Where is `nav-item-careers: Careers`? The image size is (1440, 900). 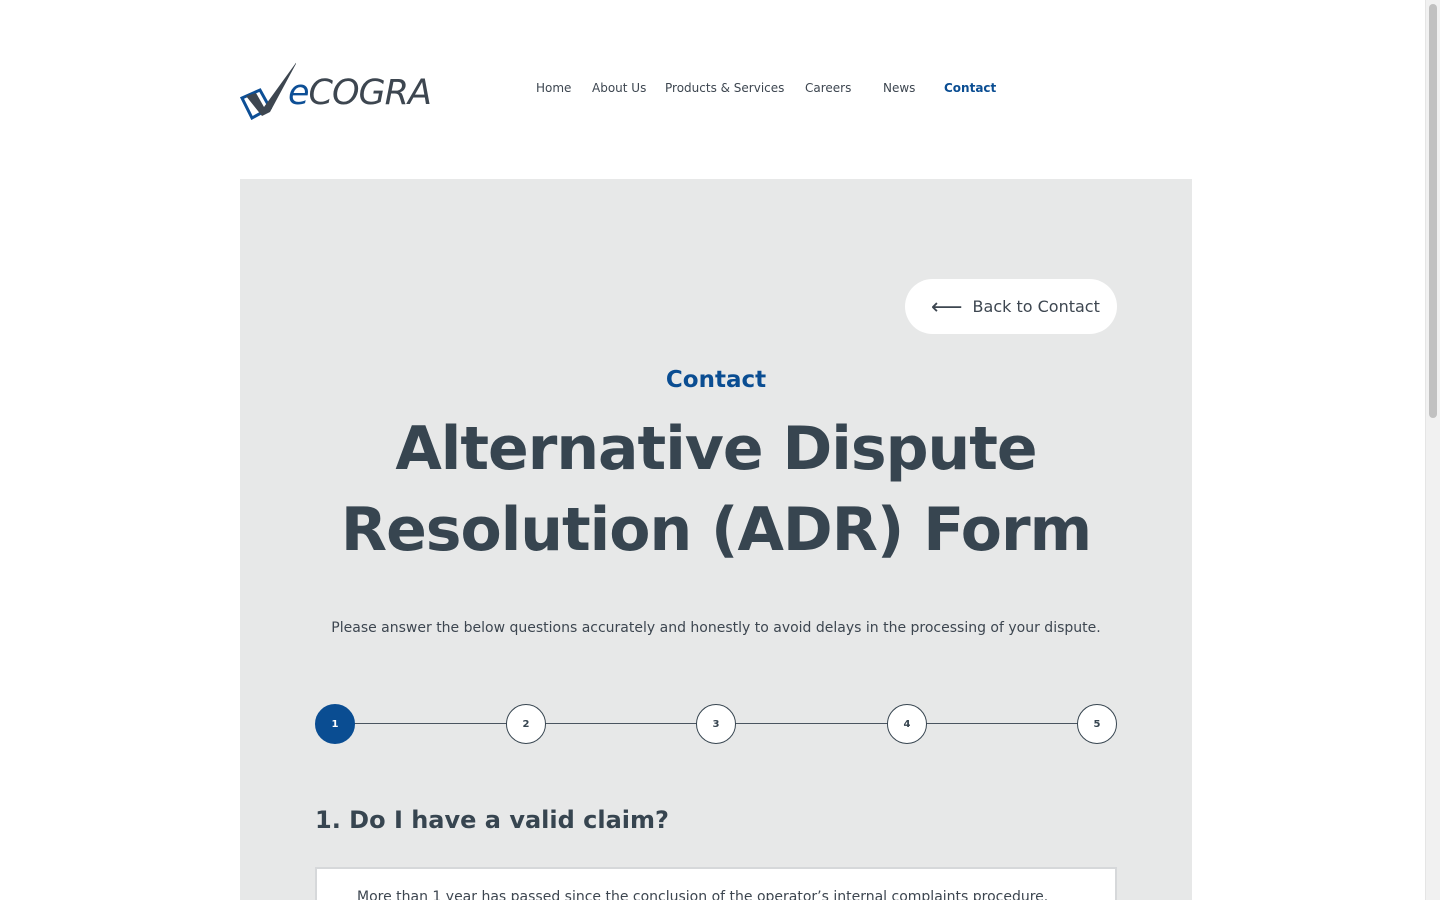 nav-item-careers: Careers is located at coordinates (844, 88).